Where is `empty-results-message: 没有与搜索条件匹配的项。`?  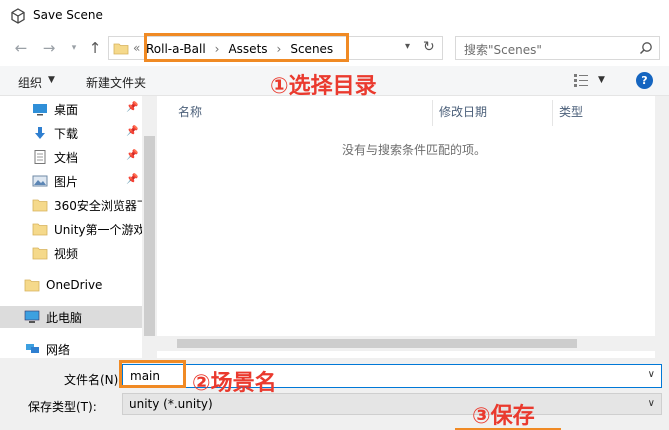
empty-results-message: 没有与搜索条件匹配的项。 is located at coordinates (414, 150).